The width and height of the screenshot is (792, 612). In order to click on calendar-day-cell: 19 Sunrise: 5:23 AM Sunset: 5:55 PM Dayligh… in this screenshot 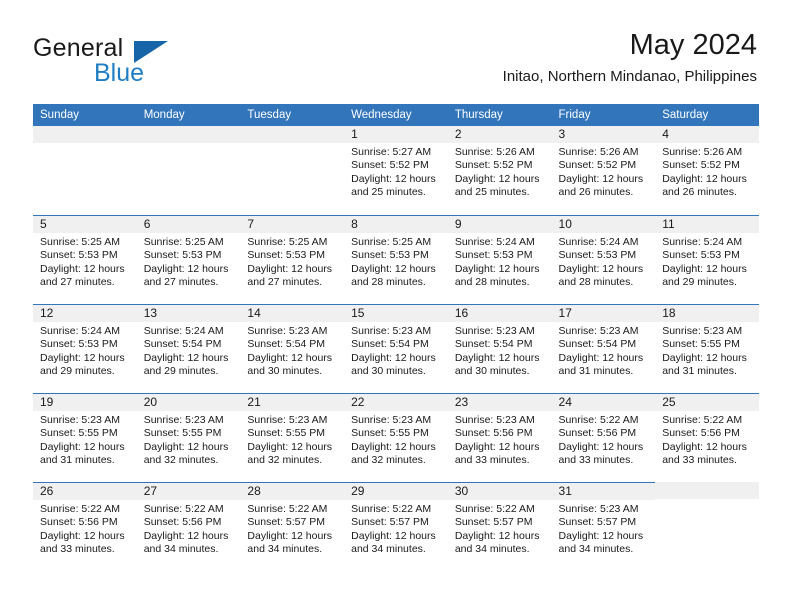, I will do `click(85, 437)`.